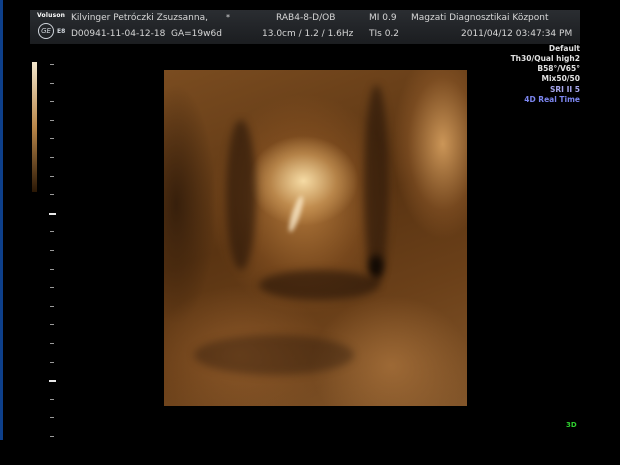  Describe the element at coordinates (565, 89) in the screenshot. I see `sri-label: SRI II 5` at that location.